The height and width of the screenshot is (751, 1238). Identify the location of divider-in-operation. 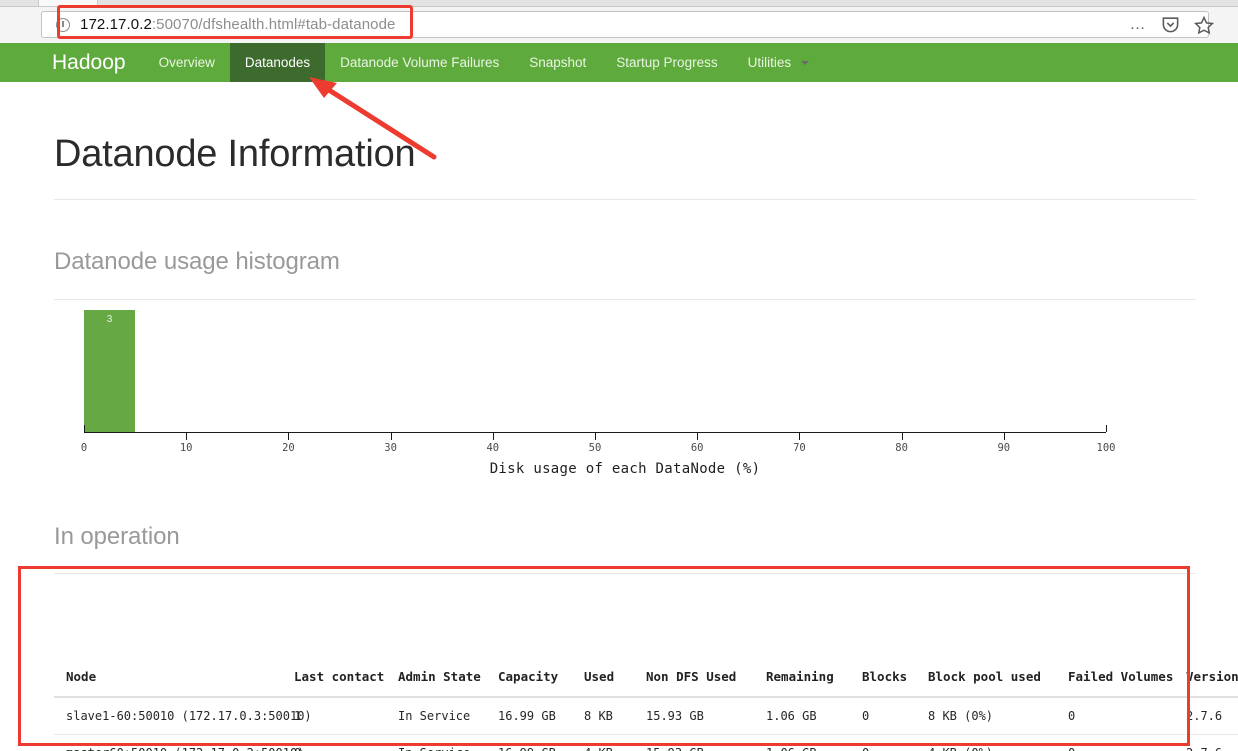
(625, 573).